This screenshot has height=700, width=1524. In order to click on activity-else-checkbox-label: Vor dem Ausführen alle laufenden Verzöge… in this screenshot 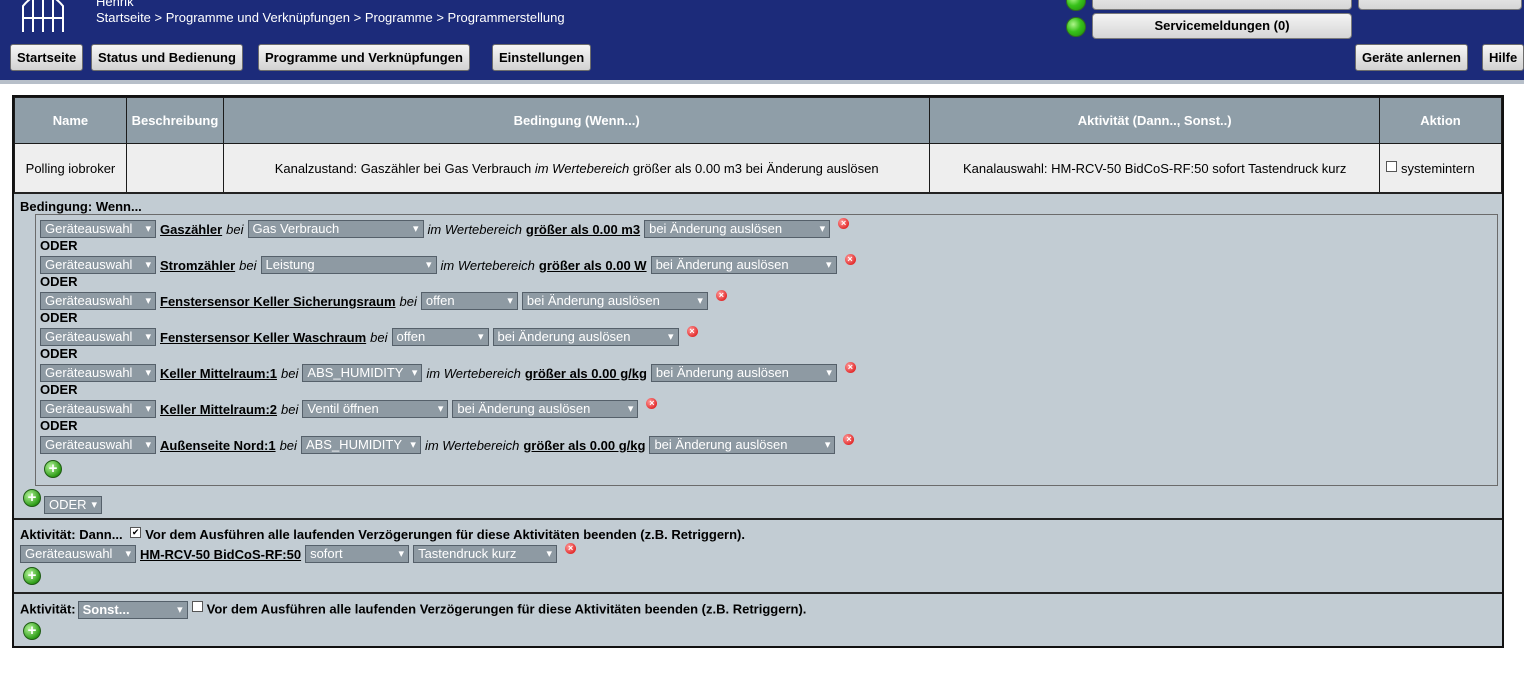, I will do `click(506, 609)`.